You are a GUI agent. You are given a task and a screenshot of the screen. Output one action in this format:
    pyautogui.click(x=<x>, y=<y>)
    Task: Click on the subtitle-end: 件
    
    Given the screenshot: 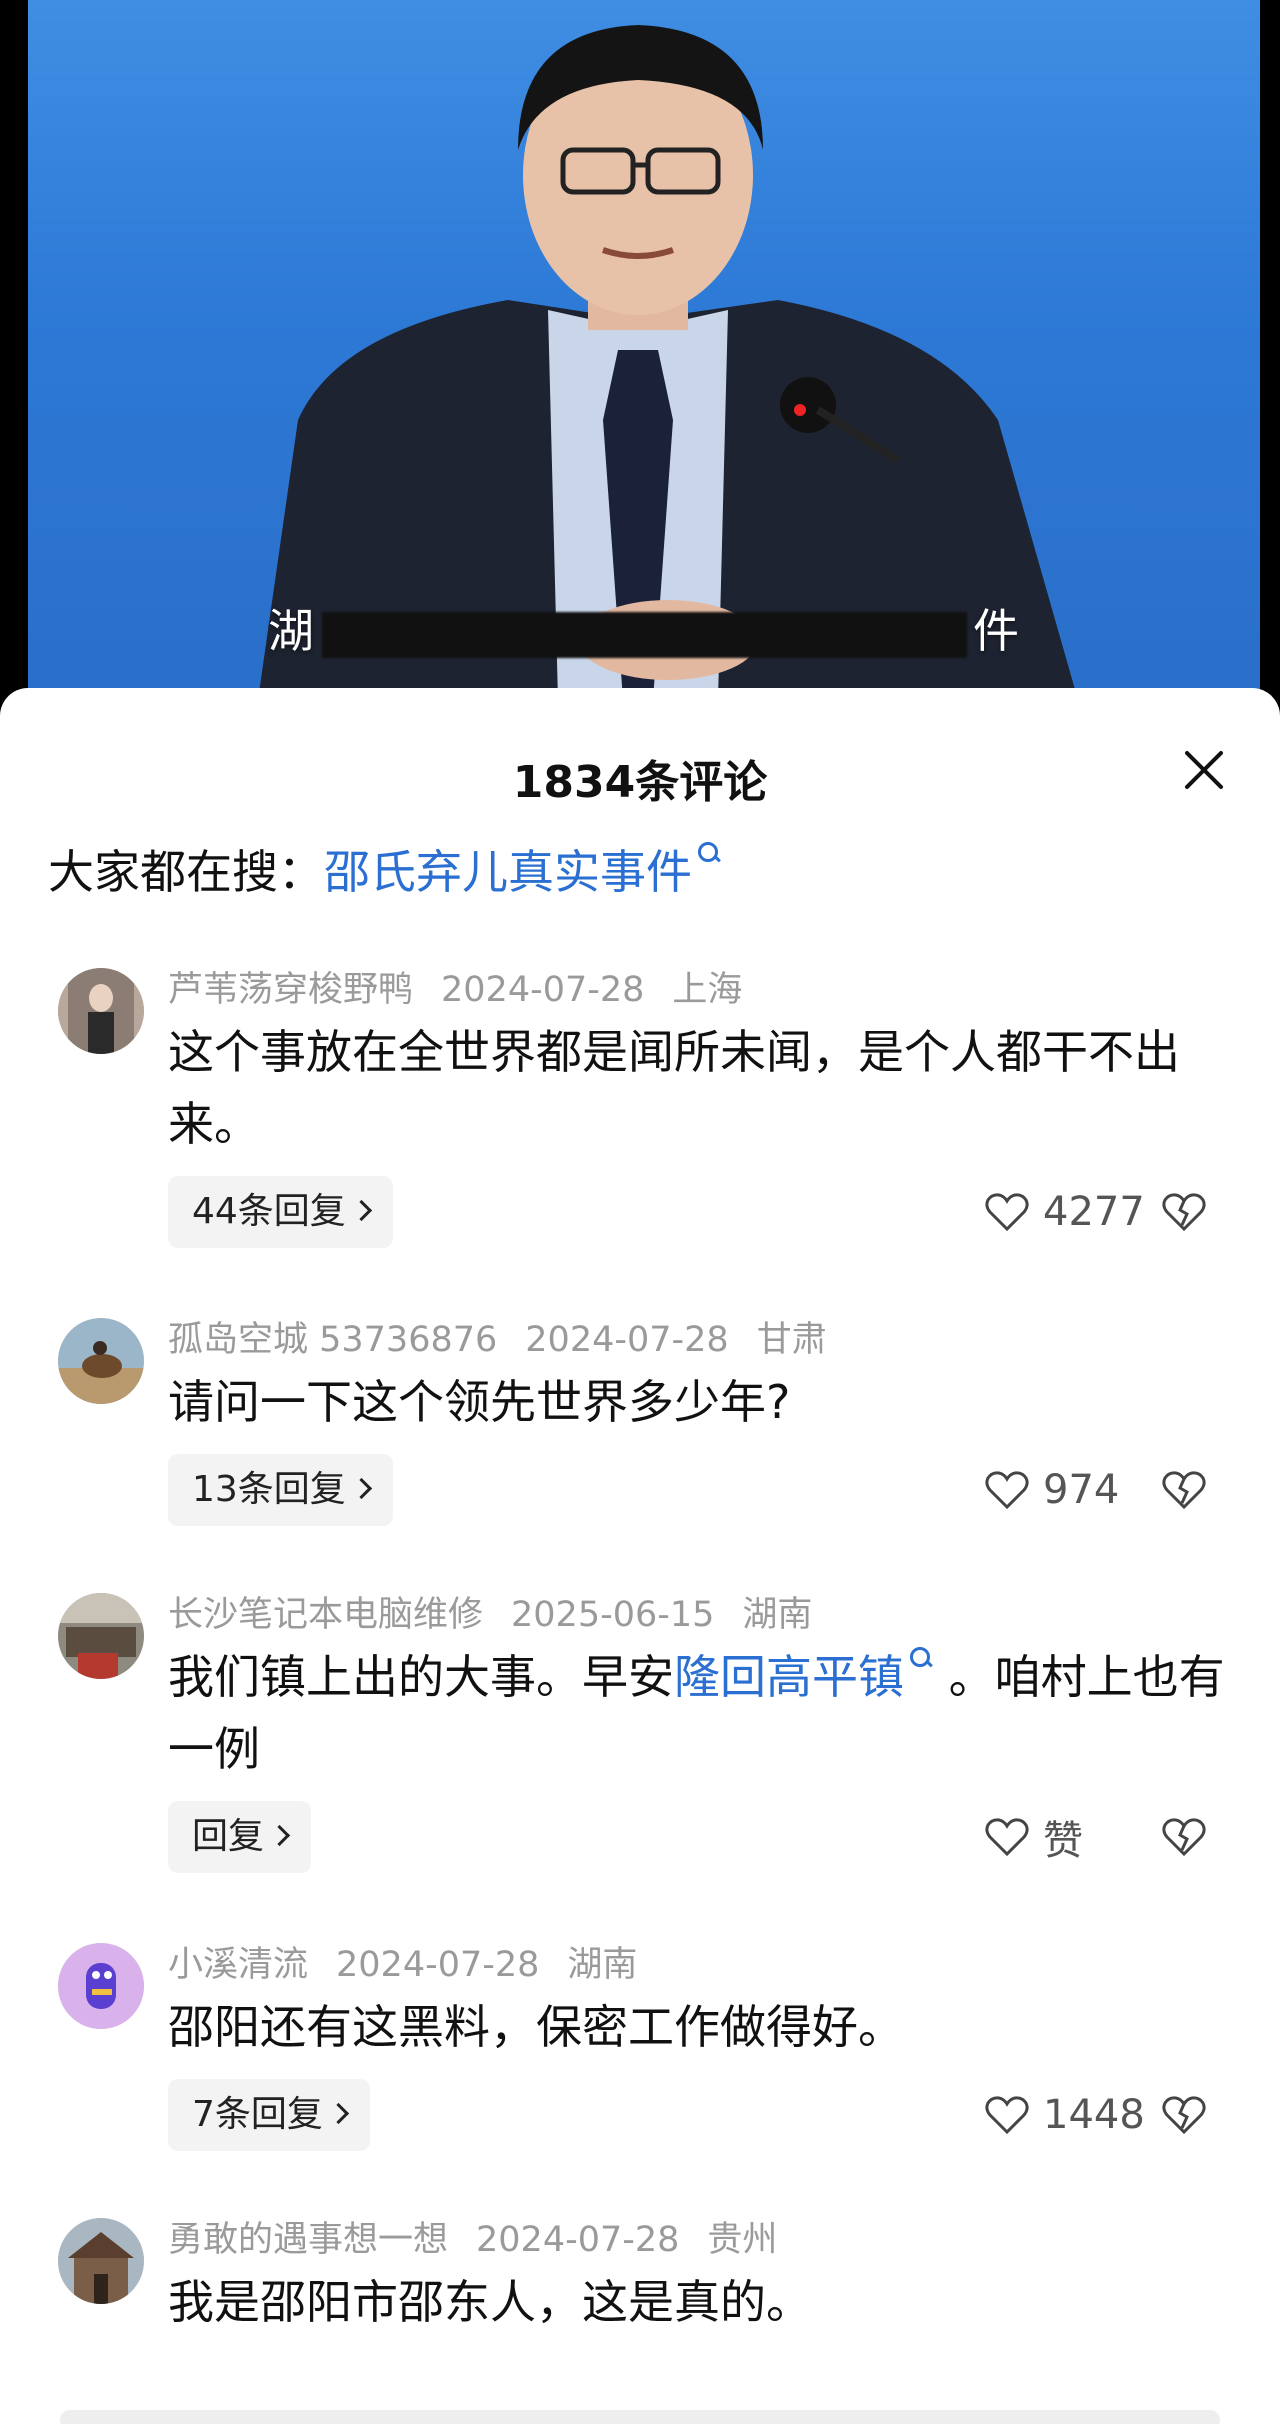 What is the action you would take?
    pyautogui.click(x=997, y=631)
    